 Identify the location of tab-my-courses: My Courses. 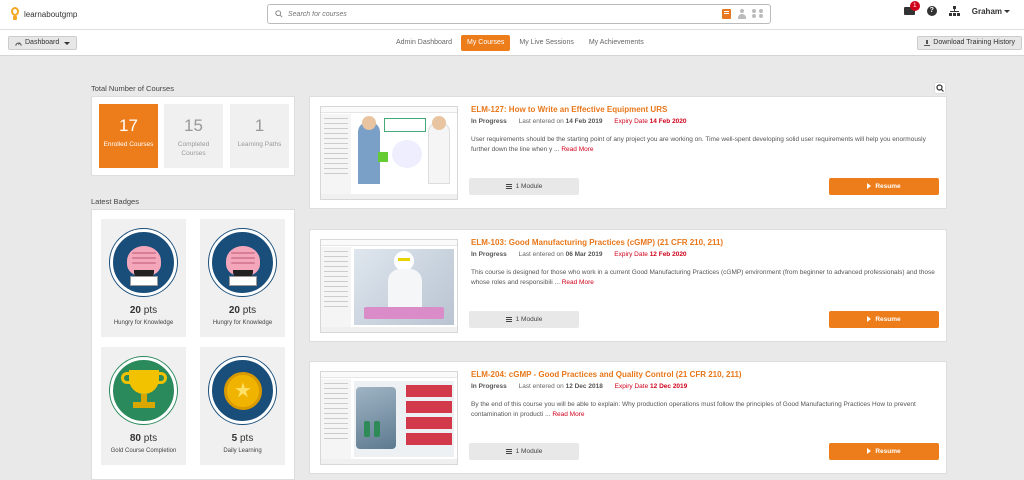
(486, 43).